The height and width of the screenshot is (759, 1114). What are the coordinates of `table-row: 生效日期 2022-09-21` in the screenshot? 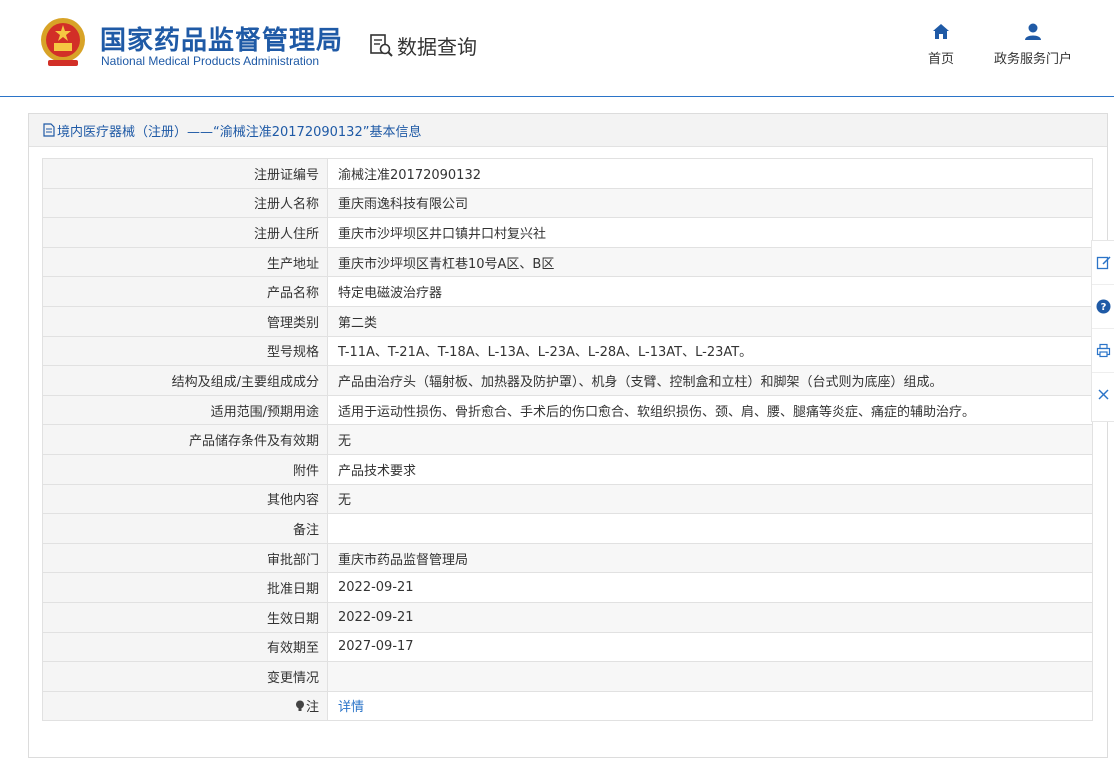 It's located at (567, 617).